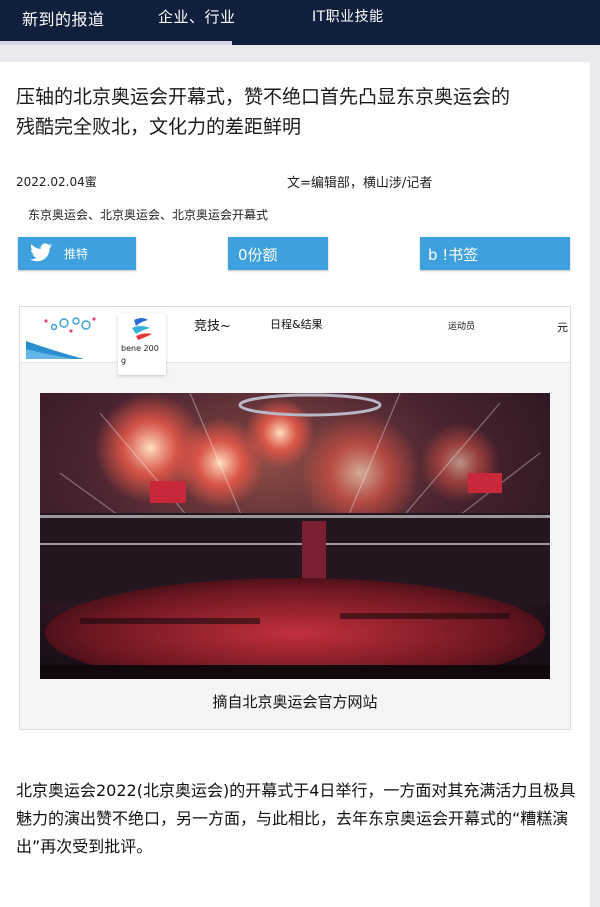  Describe the element at coordinates (453, 255) in the screenshot. I see `bookmark-label: b !书签` at that location.